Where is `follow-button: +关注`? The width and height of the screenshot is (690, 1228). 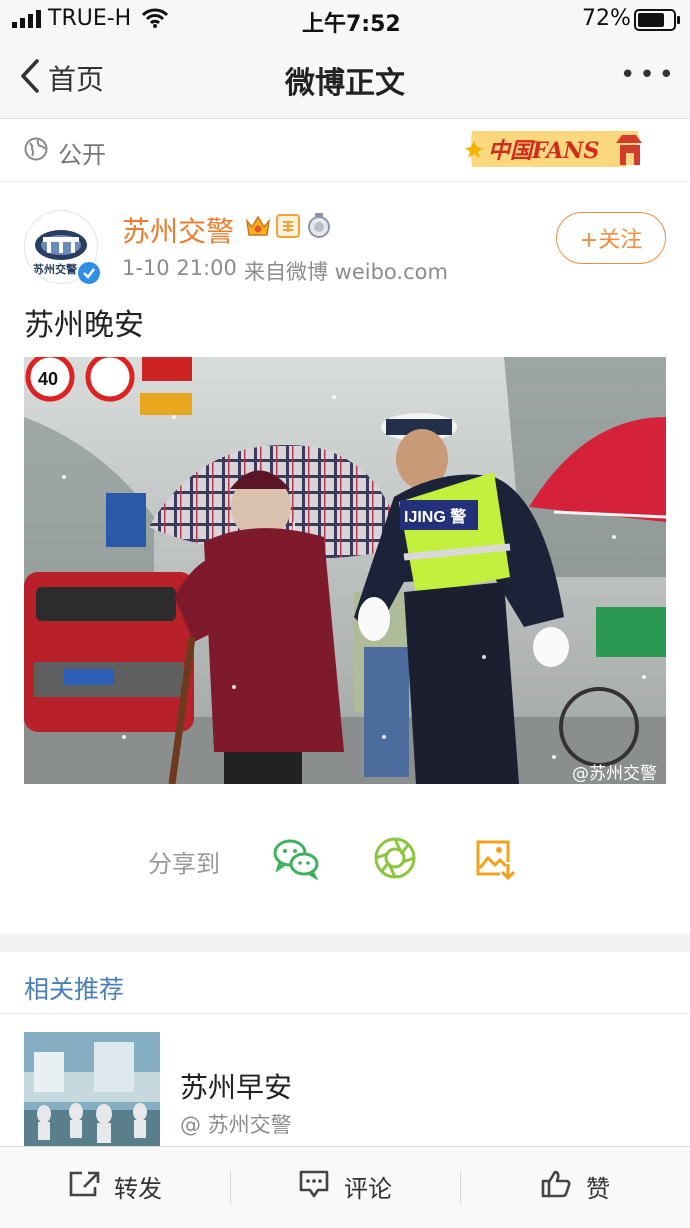 follow-button: +关注 is located at coordinates (611, 238).